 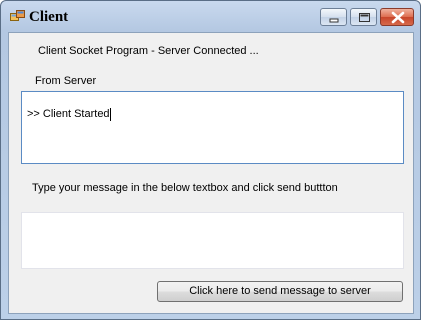 What do you see at coordinates (110, 114) in the screenshot?
I see `text-caret` at bounding box center [110, 114].